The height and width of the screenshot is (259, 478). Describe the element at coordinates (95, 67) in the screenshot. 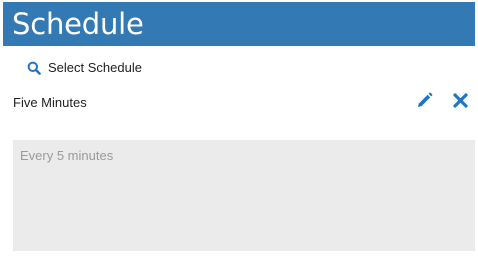

I see `select-schedule-label: Select Schedule` at that location.